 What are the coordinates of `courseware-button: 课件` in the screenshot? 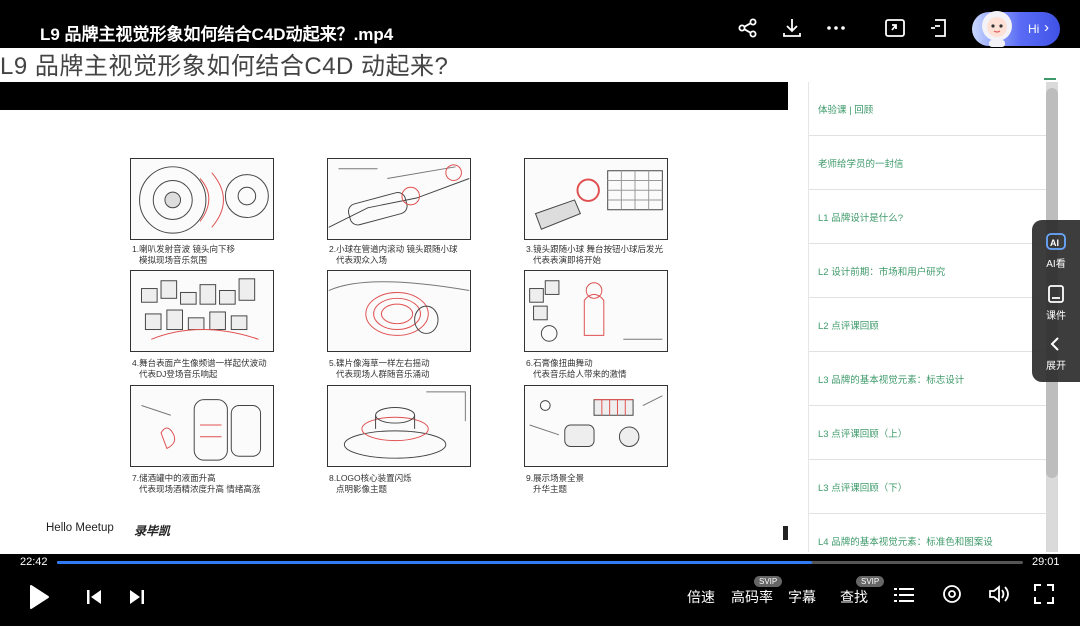 It's located at (1056, 303).